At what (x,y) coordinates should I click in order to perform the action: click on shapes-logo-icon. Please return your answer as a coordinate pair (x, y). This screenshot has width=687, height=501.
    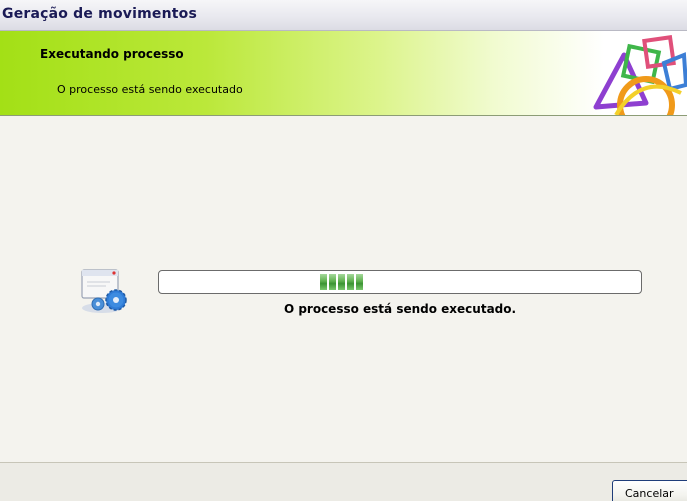
    Looking at the image, I should click on (636, 74).